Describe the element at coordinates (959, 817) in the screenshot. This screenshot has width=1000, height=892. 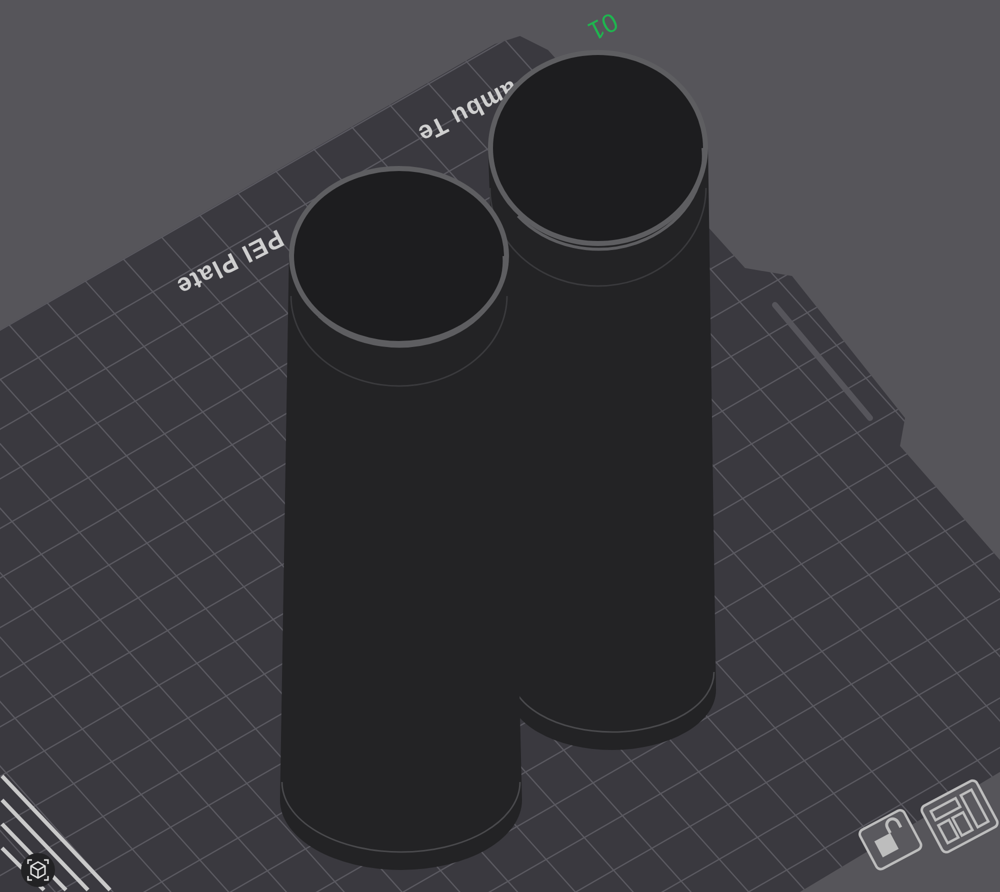
I see `arrange-icon` at that location.